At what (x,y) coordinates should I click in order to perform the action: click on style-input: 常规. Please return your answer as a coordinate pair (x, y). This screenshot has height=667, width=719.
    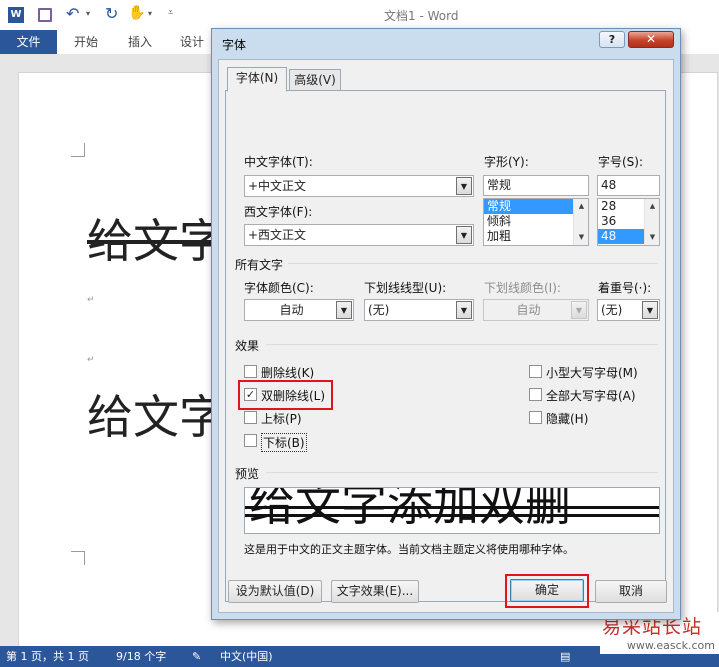
    Looking at the image, I should click on (536, 185).